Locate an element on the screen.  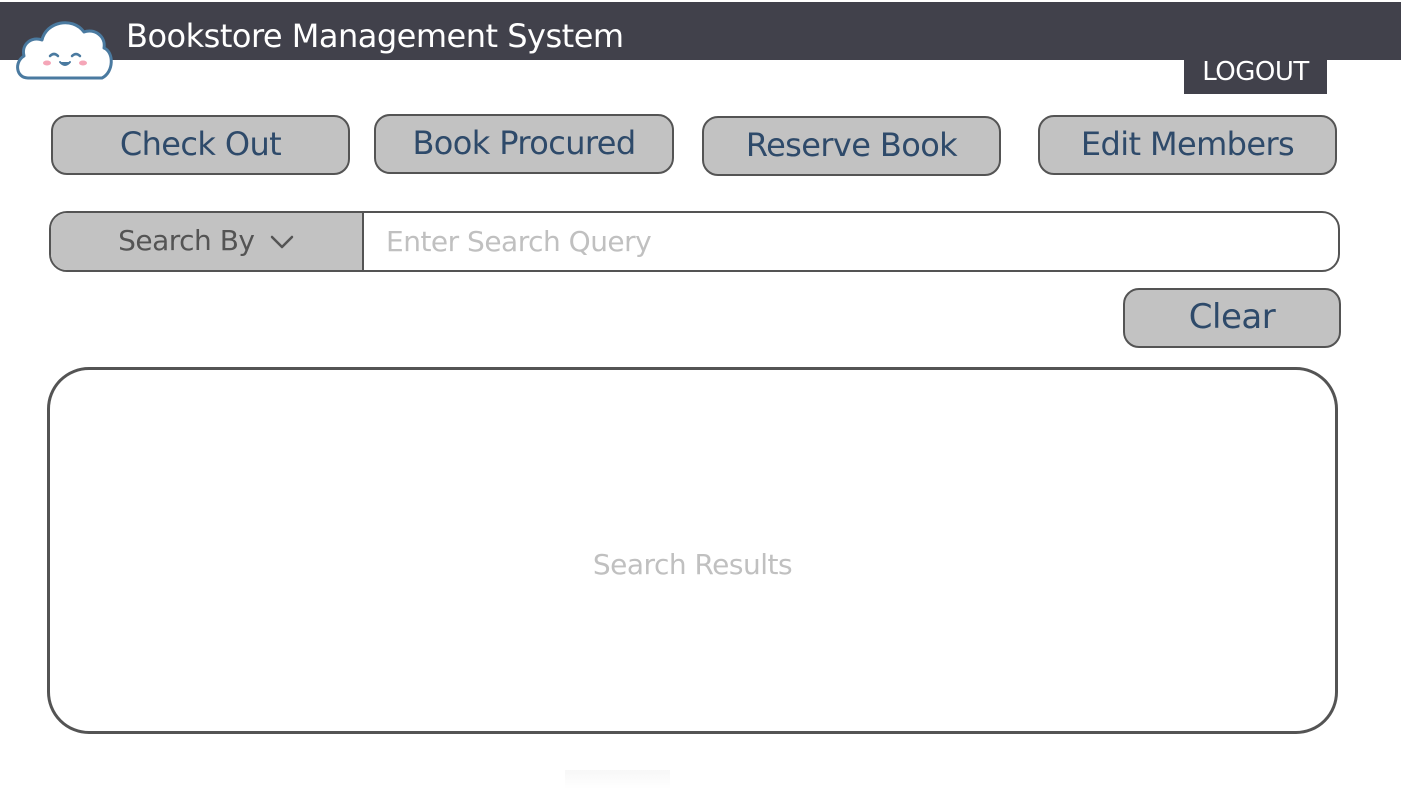
search-by-label: Search By is located at coordinates (186, 240).